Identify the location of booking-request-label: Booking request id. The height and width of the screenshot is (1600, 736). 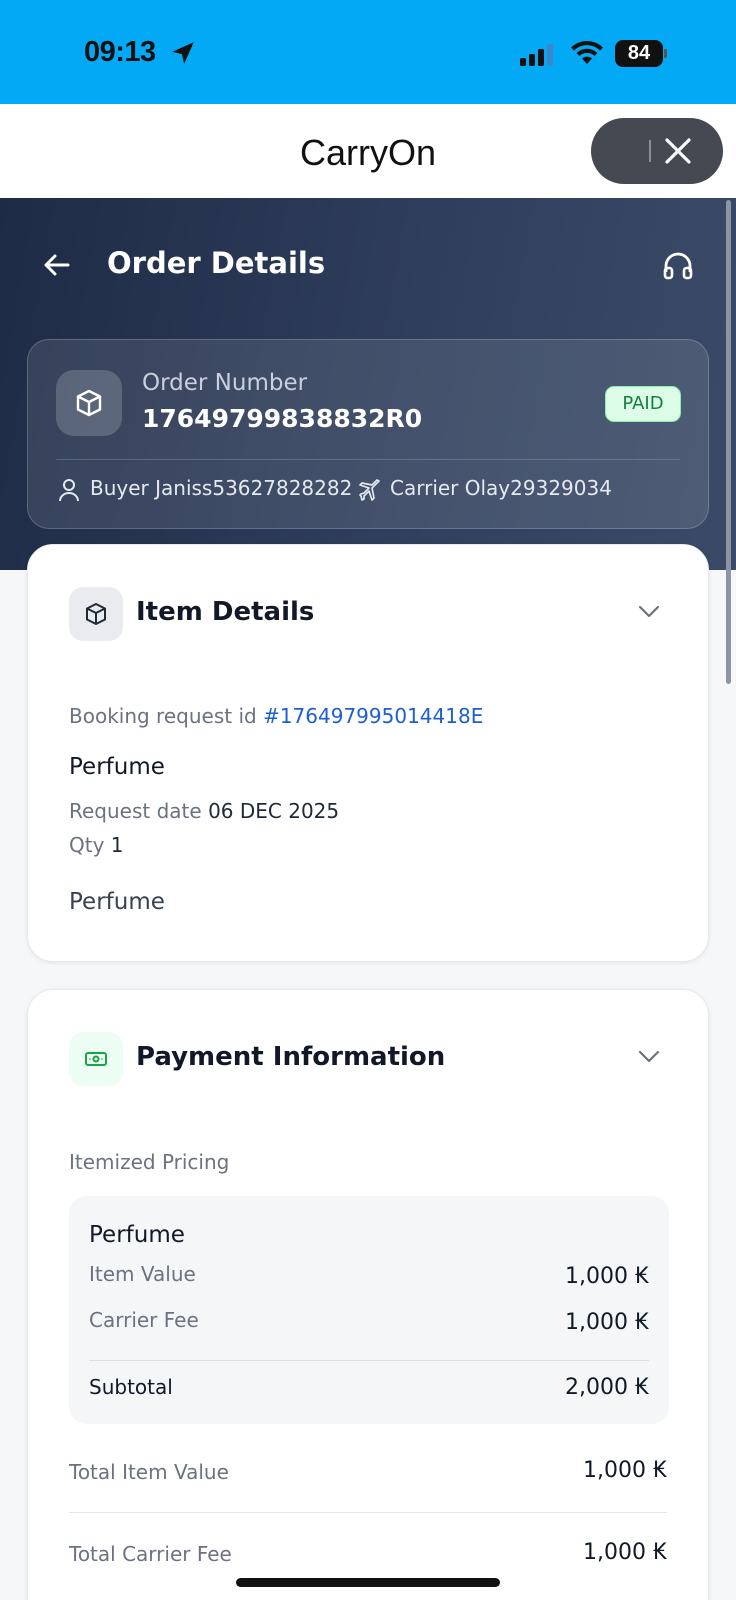
(163, 716).